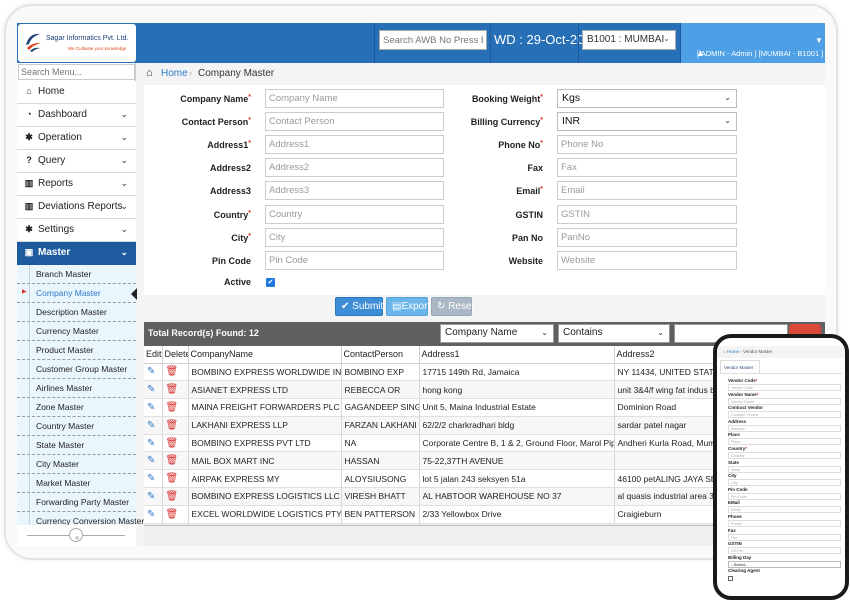 Image resolution: width=850 pixels, height=600 pixels. I want to click on pin-code-input, so click(354, 260).